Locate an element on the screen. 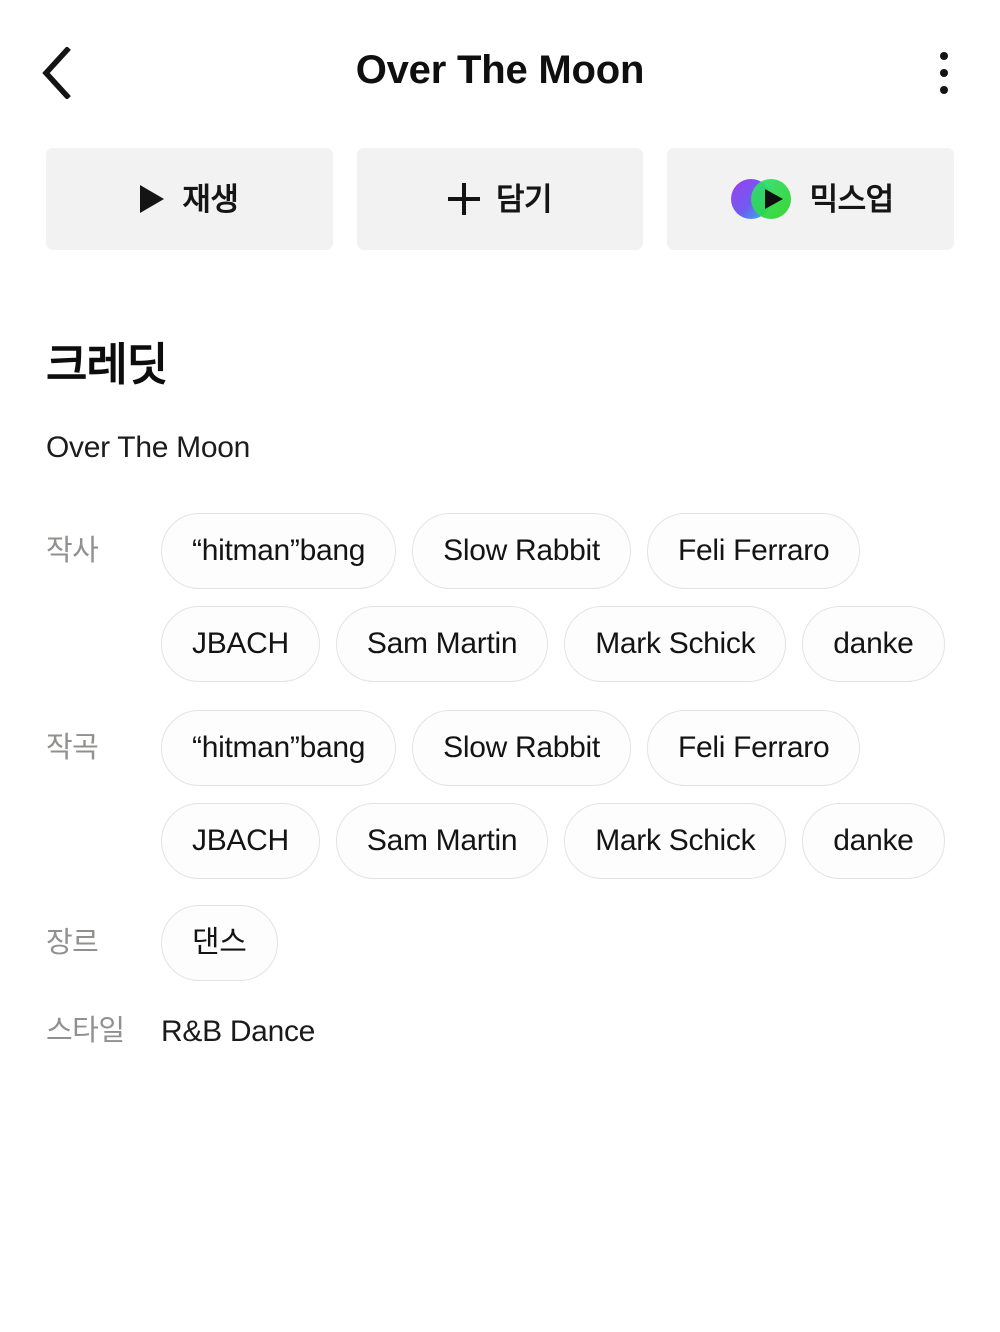  action-button-row: 재생 담기 믹스업 is located at coordinates (500, 199).